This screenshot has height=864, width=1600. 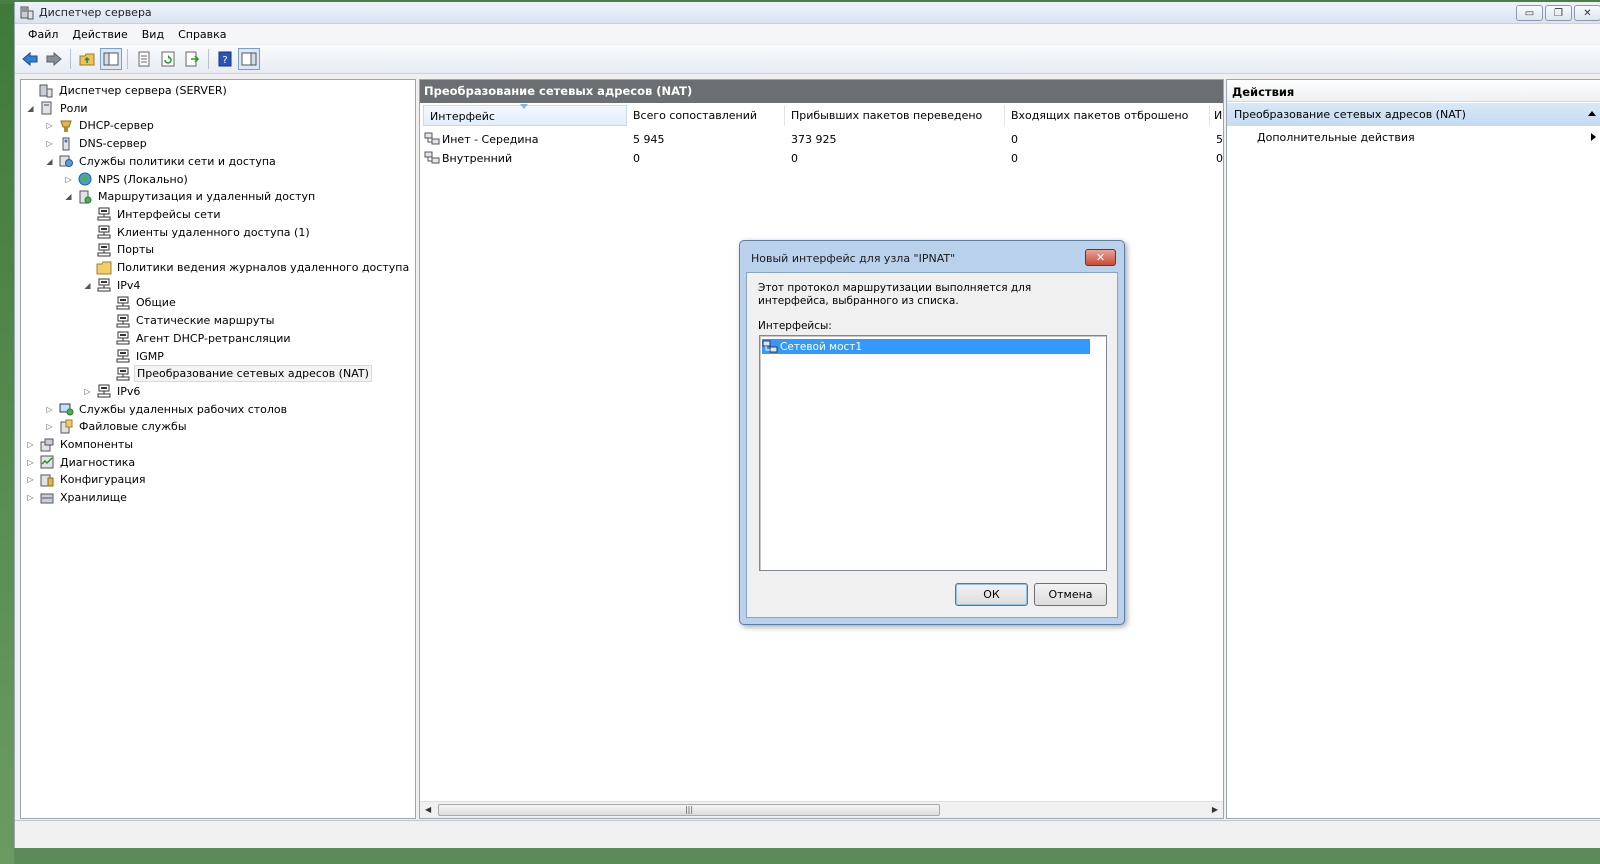 I want to click on tree-item: ▷ Файловые службы, so click(x=117, y=426).